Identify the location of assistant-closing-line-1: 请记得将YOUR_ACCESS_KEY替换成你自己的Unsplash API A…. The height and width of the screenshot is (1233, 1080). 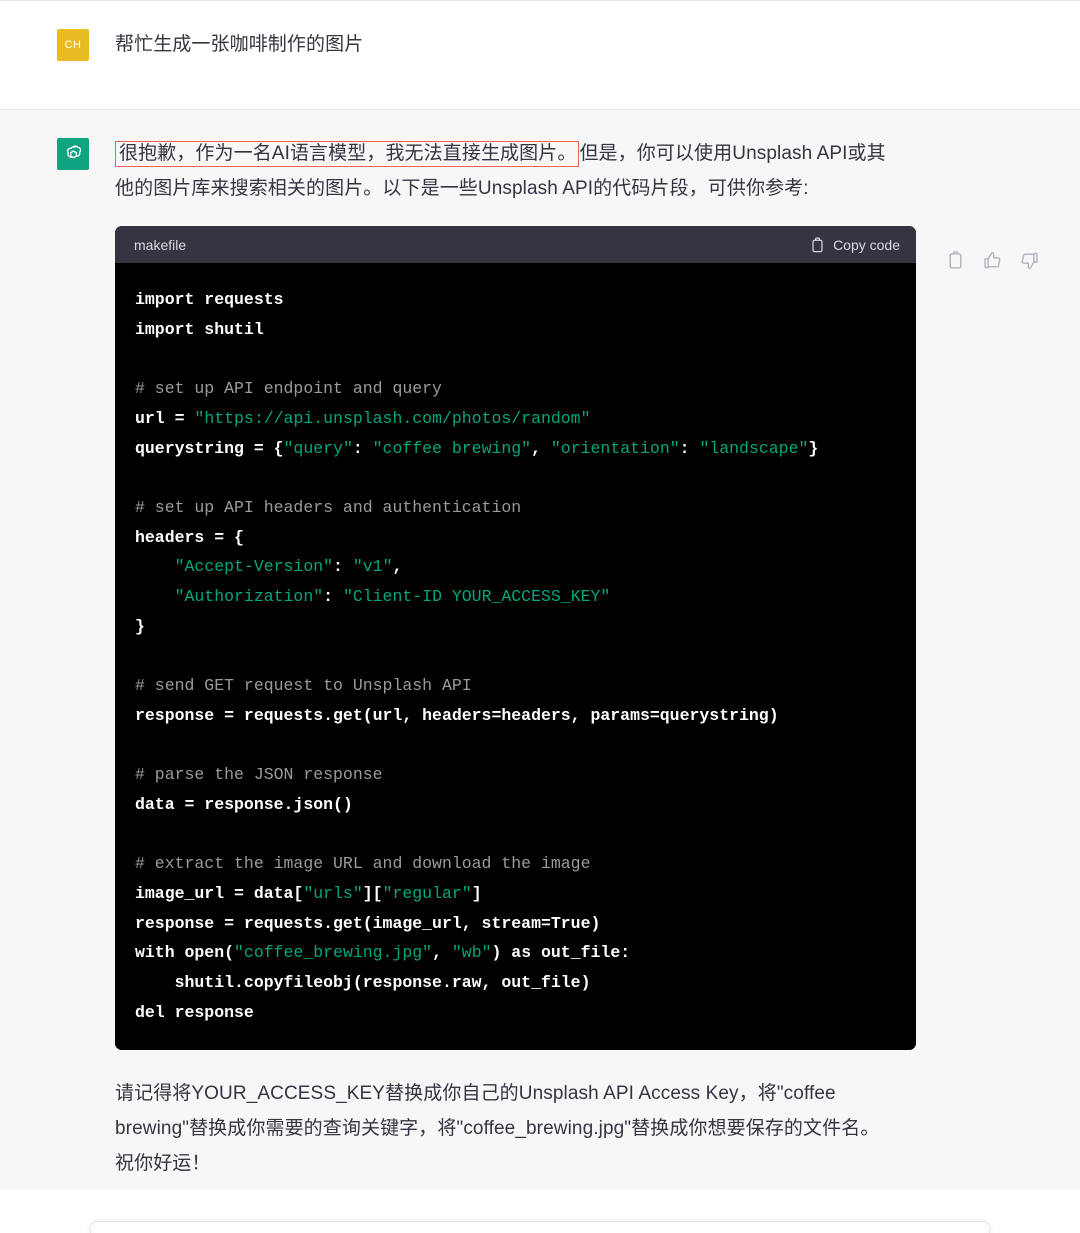
(475, 1093).